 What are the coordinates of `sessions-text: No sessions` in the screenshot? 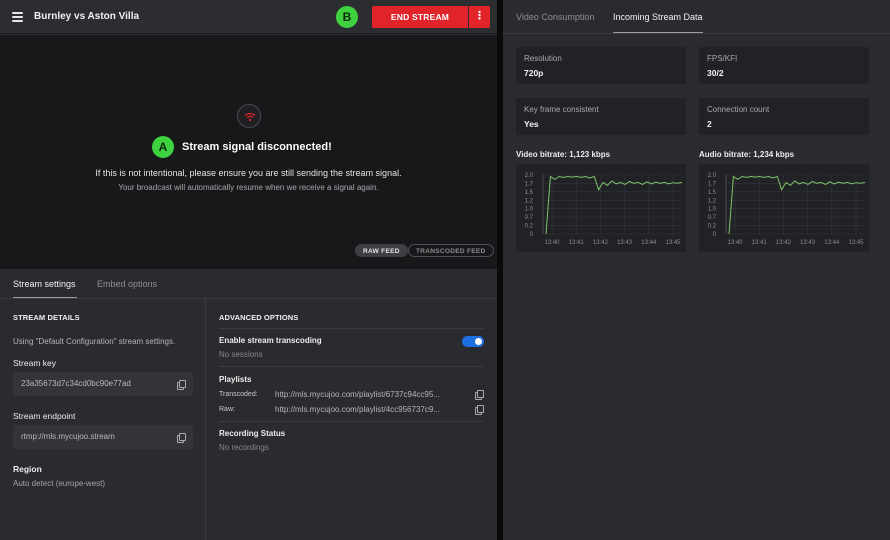 It's located at (241, 354).